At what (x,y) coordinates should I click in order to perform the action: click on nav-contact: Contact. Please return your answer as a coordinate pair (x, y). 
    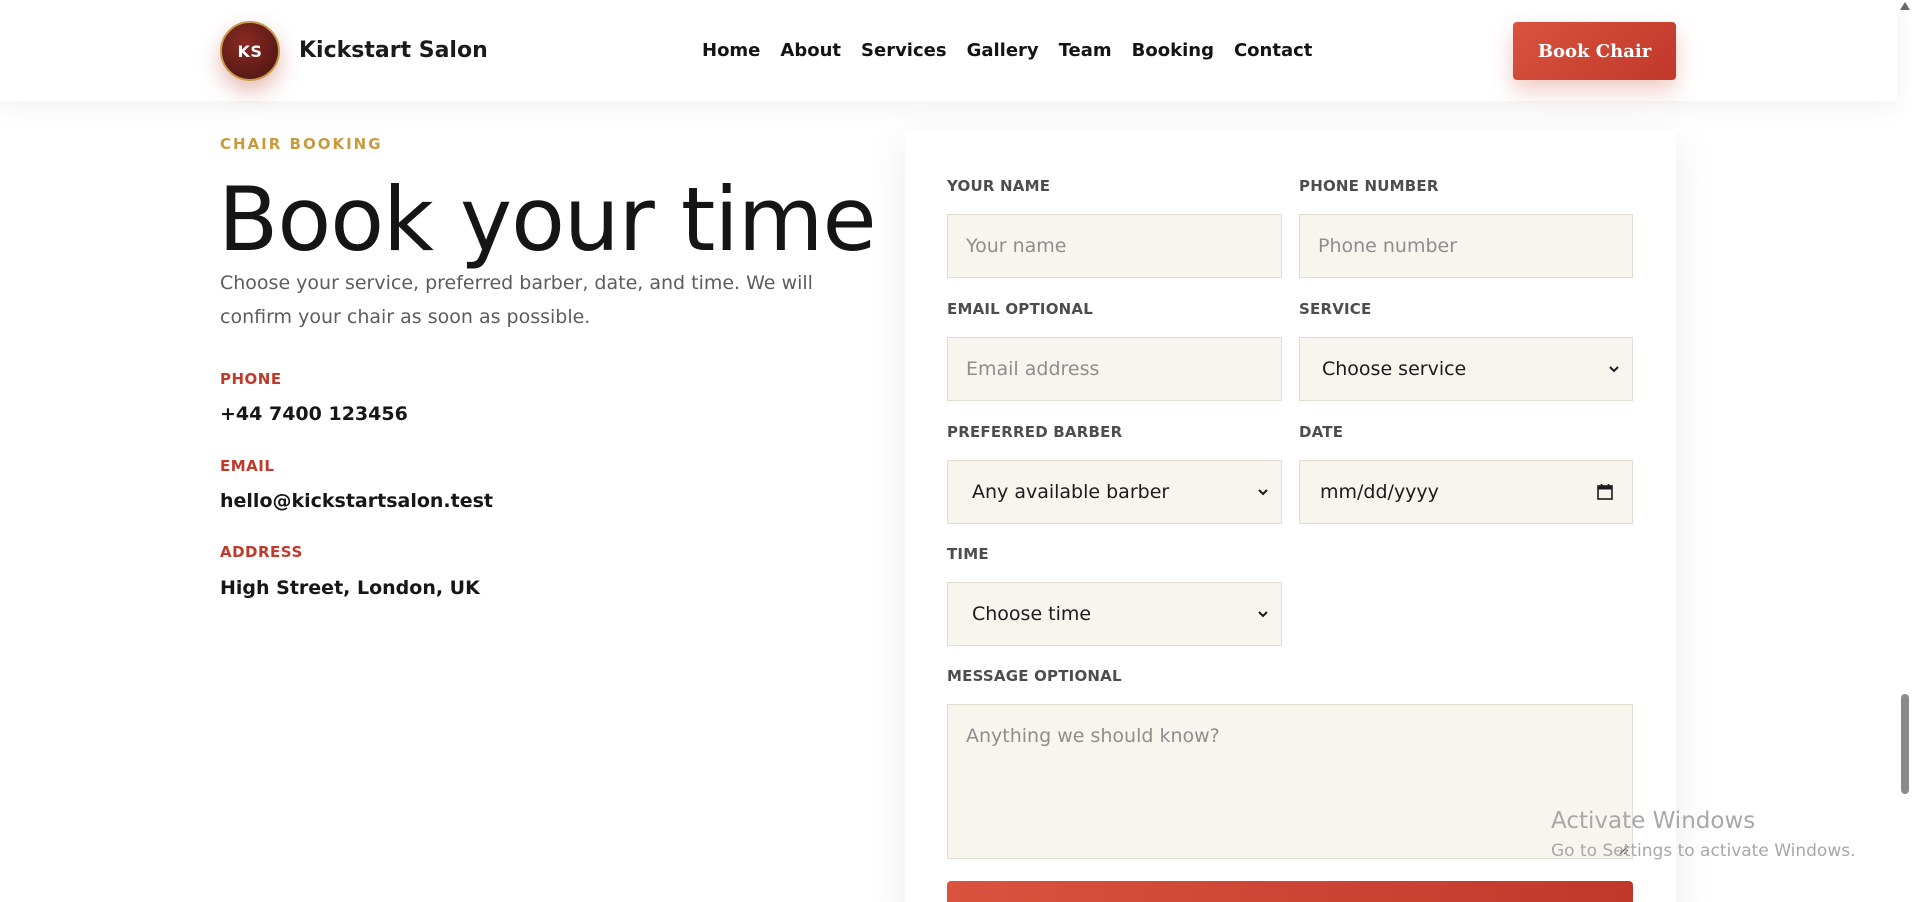
    Looking at the image, I should click on (1273, 50).